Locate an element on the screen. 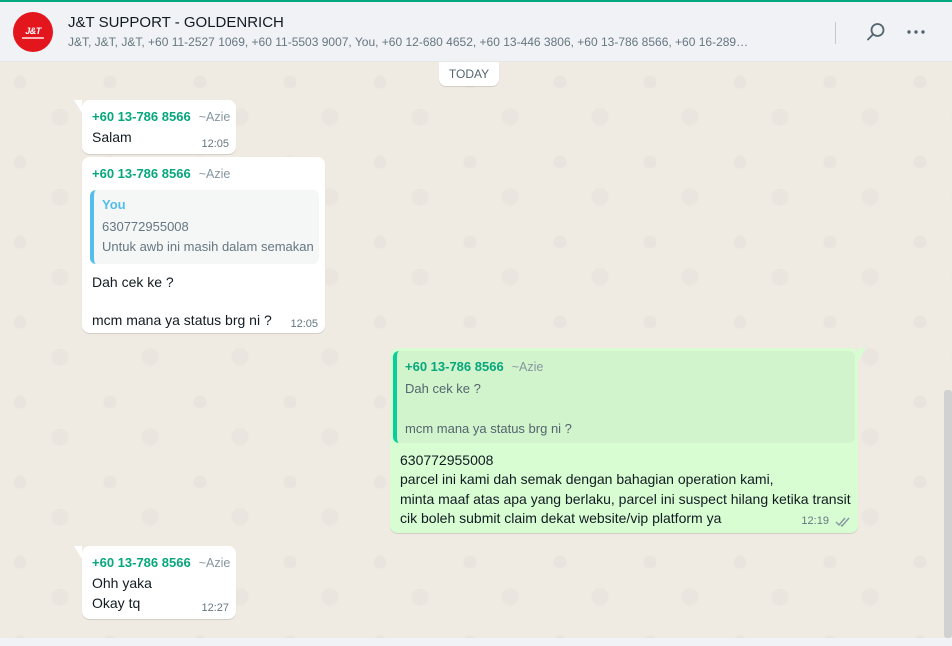 This screenshot has height=646, width=952. quoted-sender-line: +60 13-786 8566 ~Azie is located at coordinates (474, 366).